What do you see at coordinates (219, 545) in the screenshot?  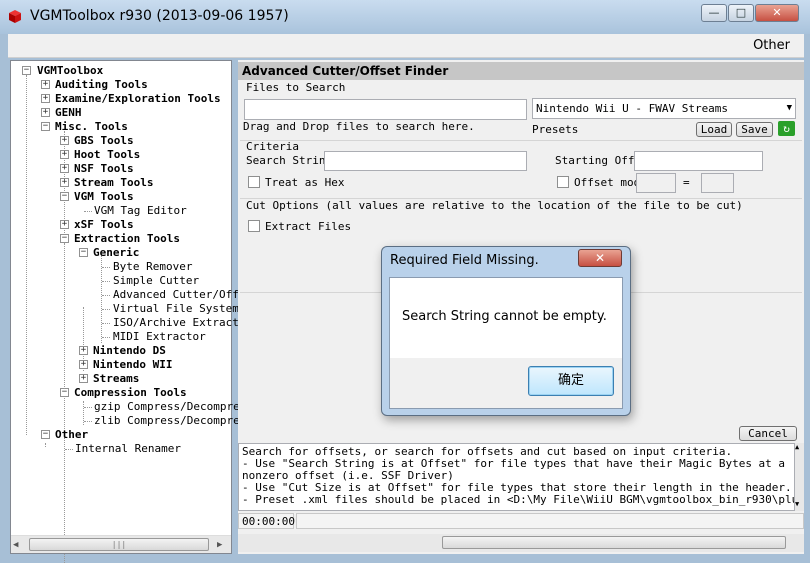 I see `scroll-right-icon: ▶` at bounding box center [219, 545].